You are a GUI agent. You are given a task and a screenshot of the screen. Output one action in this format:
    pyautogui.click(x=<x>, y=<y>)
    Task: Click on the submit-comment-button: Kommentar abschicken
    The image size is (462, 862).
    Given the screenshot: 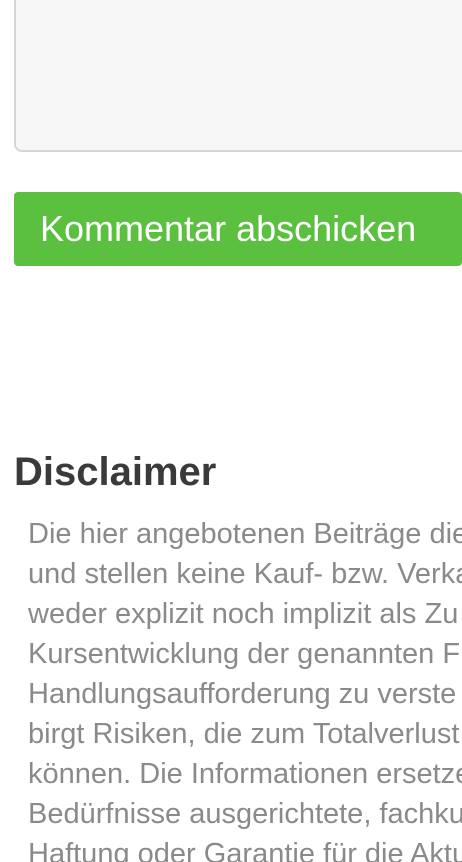 What is the action you would take?
    pyautogui.click(x=238, y=229)
    